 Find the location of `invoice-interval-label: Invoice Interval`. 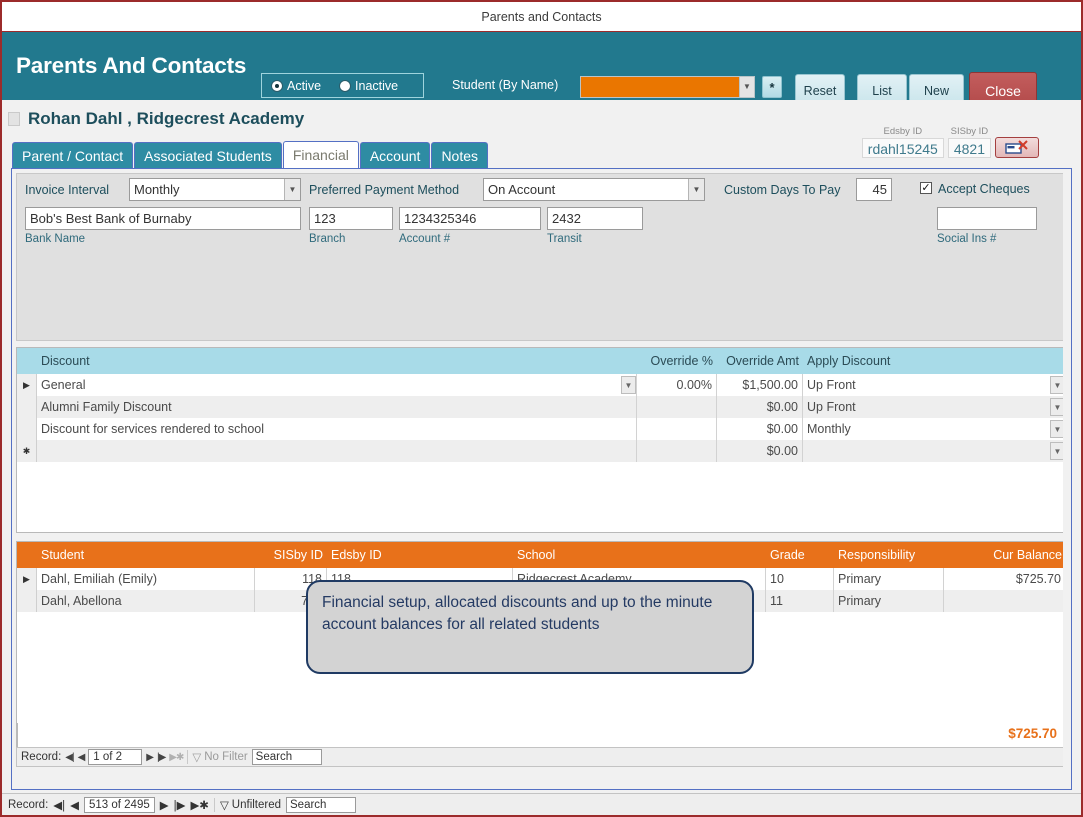

invoice-interval-label: Invoice Interval is located at coordinates (67, 190).